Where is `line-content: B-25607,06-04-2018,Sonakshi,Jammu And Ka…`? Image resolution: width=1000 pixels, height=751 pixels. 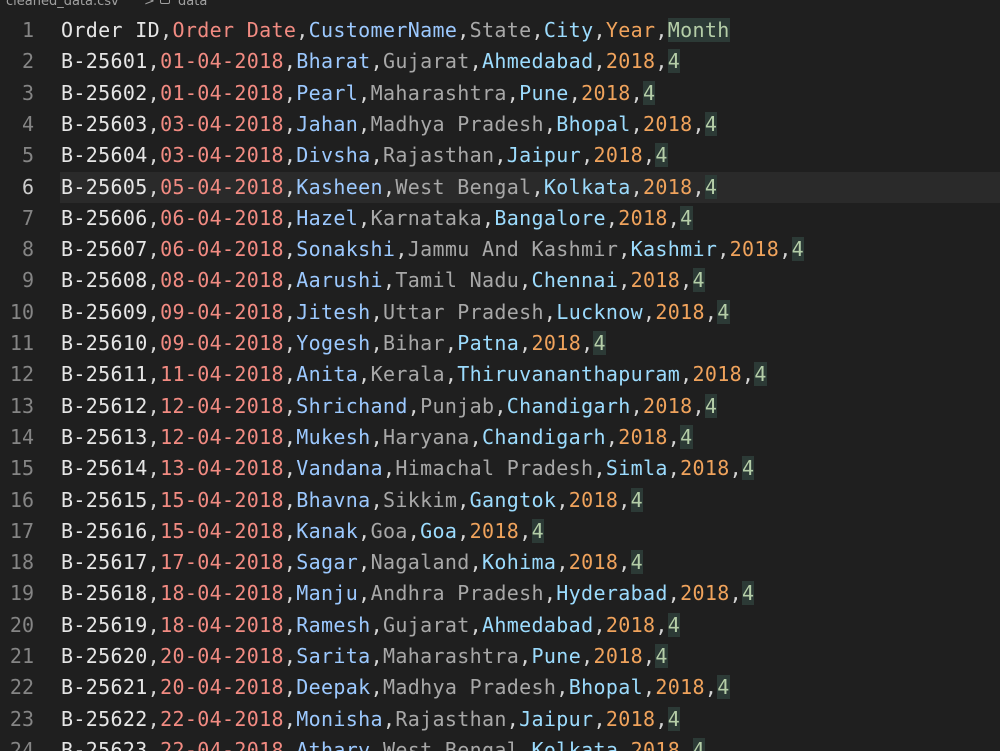 line-content: B-25607,06-04-2018,Sonakshi,Jammu And Ka… is located at coordinates (432, 249).